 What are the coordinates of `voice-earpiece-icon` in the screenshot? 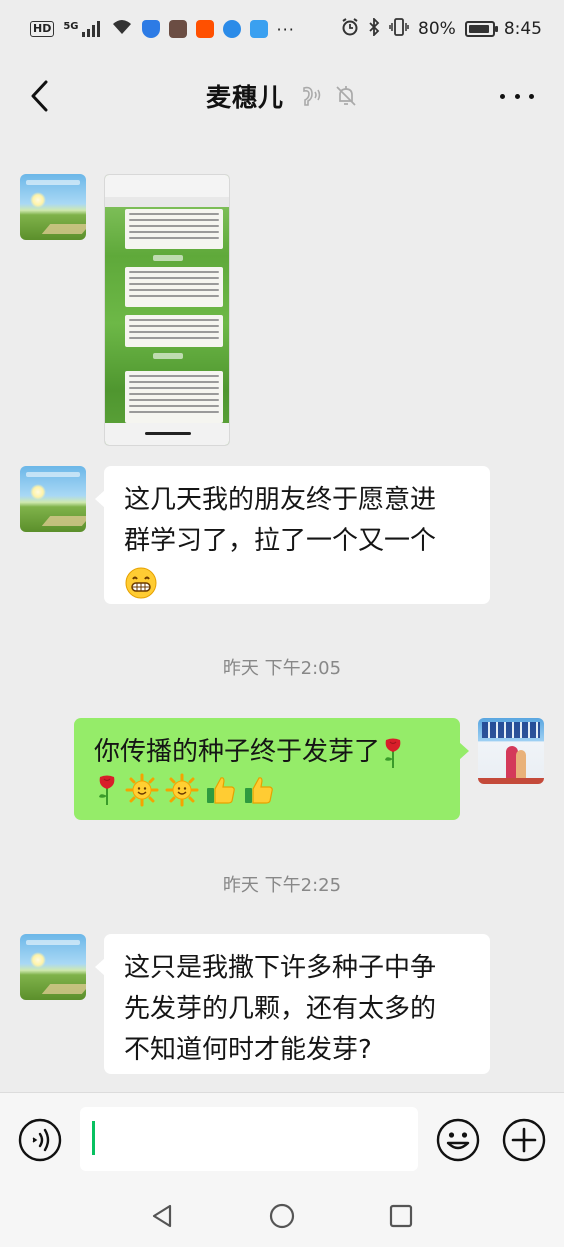 It's located at (312, 96).